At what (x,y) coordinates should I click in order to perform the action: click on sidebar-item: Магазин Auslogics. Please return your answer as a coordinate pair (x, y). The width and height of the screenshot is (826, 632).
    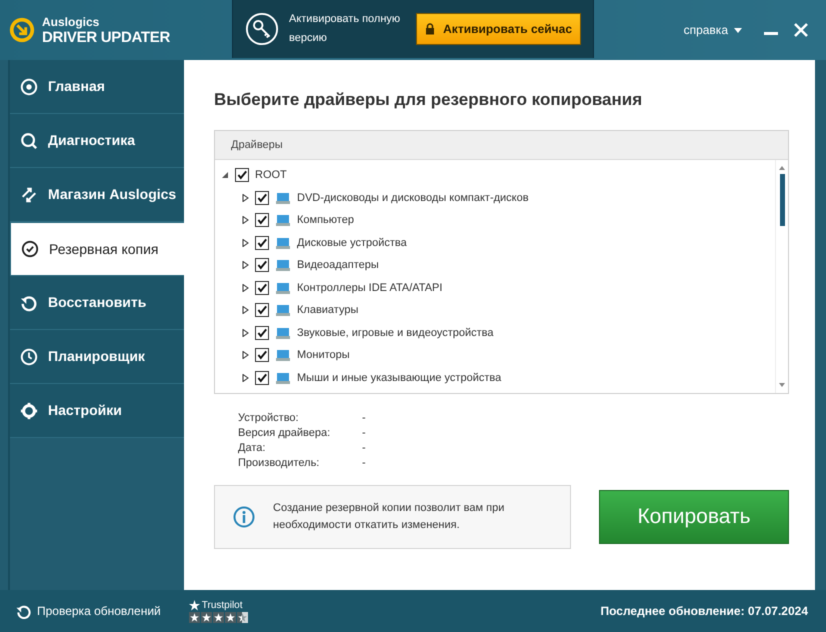
    Looking at the image, I should click on (97, 195).